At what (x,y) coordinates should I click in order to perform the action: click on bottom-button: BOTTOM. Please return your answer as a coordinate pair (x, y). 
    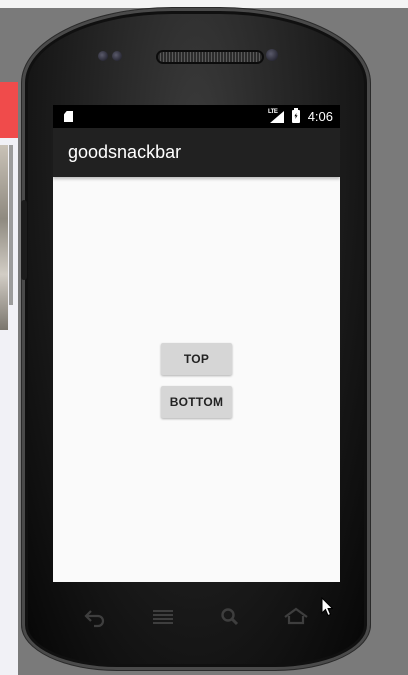
    Looking at the image, I should click on (196, 402).